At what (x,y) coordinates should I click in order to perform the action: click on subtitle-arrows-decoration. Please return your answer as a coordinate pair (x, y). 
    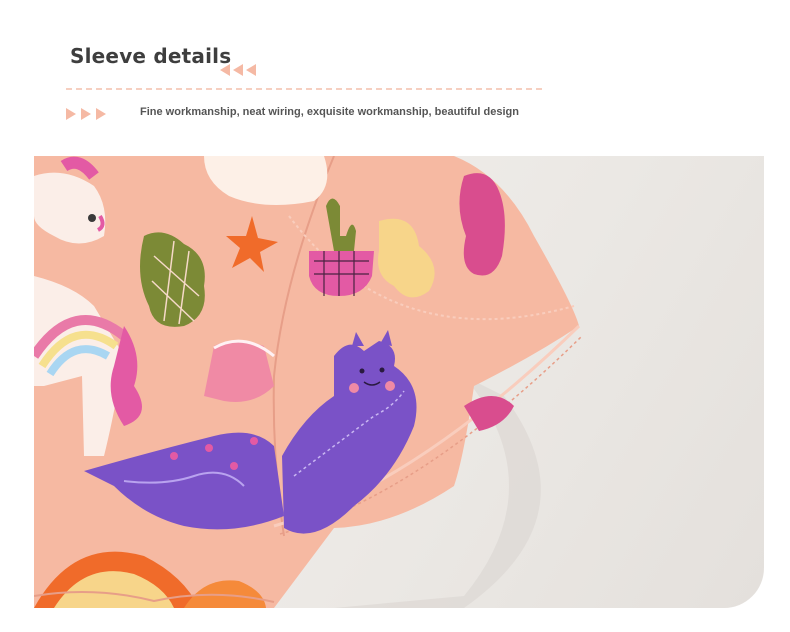
    Looking at the image, I should click on (86, 114).